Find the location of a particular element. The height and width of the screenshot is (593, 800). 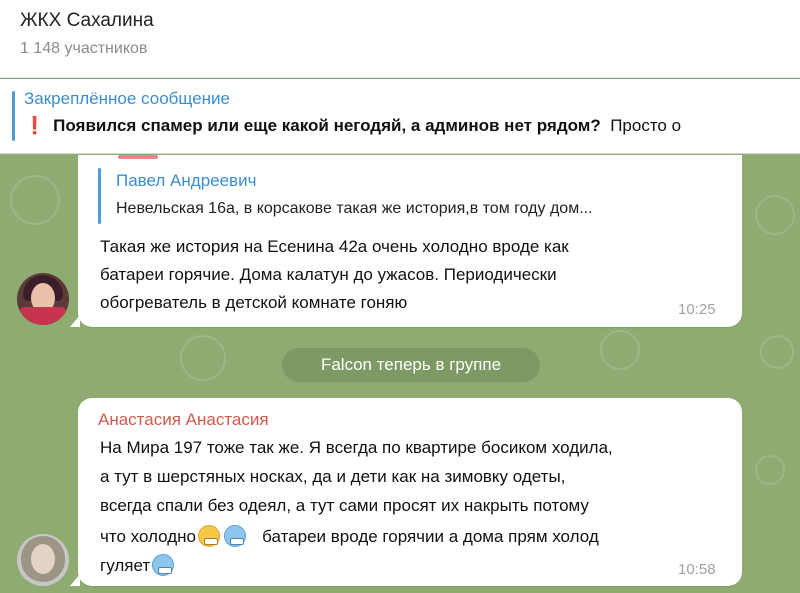

chat-header: ЖКХ Сахалина 1 148 участников is located at coordinates (400, 39).